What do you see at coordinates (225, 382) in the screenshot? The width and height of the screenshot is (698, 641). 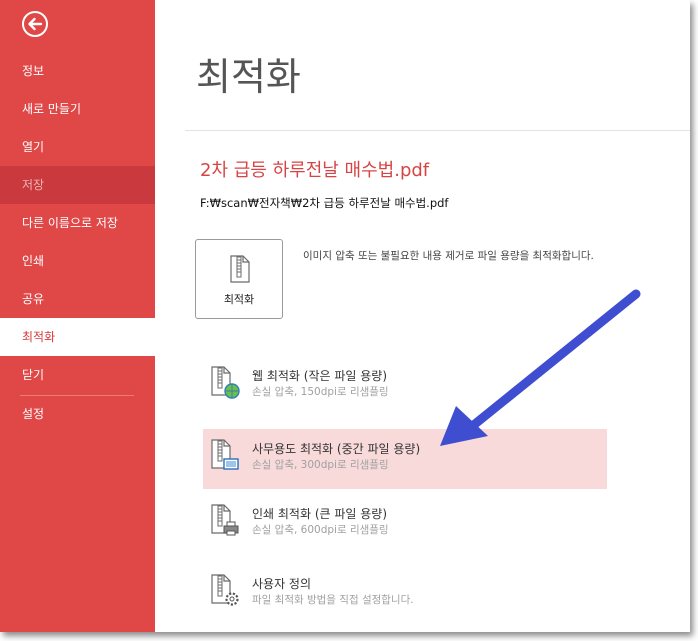 I see `web-globe-icon` at bounding box center [225, 382].